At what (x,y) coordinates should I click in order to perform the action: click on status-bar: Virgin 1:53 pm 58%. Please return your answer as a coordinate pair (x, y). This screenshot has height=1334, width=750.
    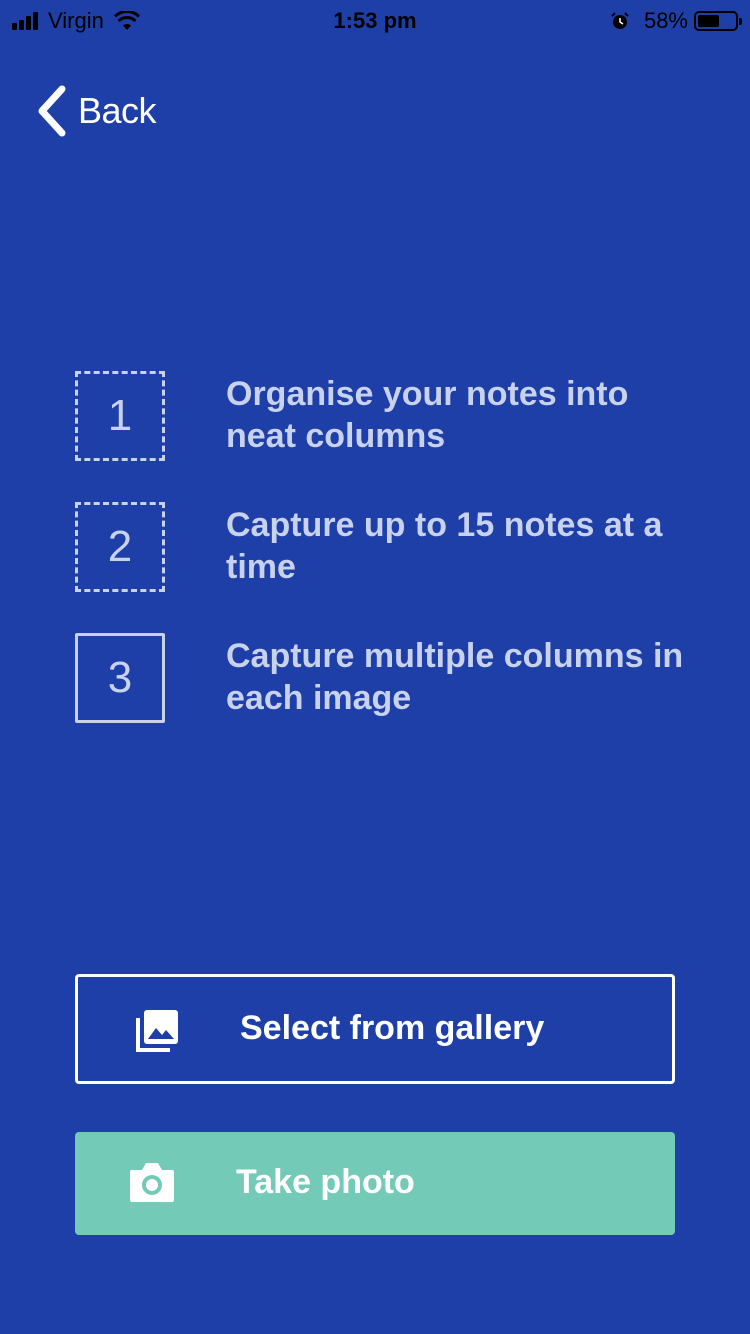
    Looking at the image, I should click on (375, 20).